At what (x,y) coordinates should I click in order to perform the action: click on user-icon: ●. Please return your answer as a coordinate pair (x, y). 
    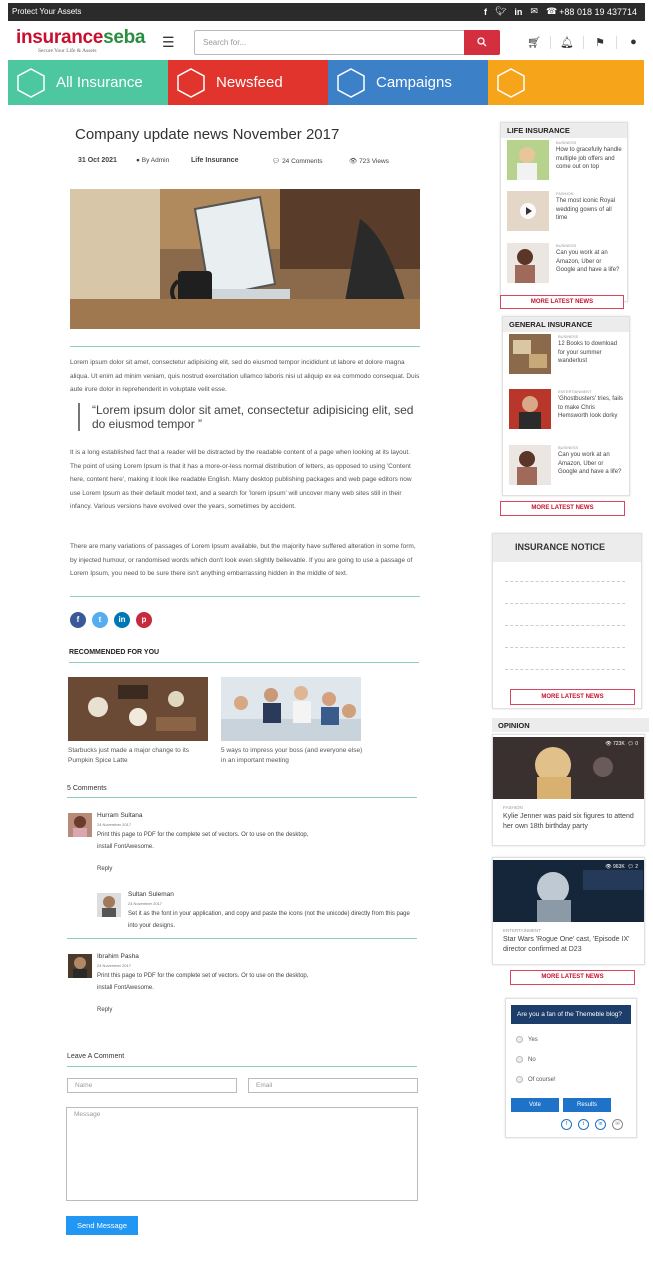
    Looking at the image, I should click on (633, 42).